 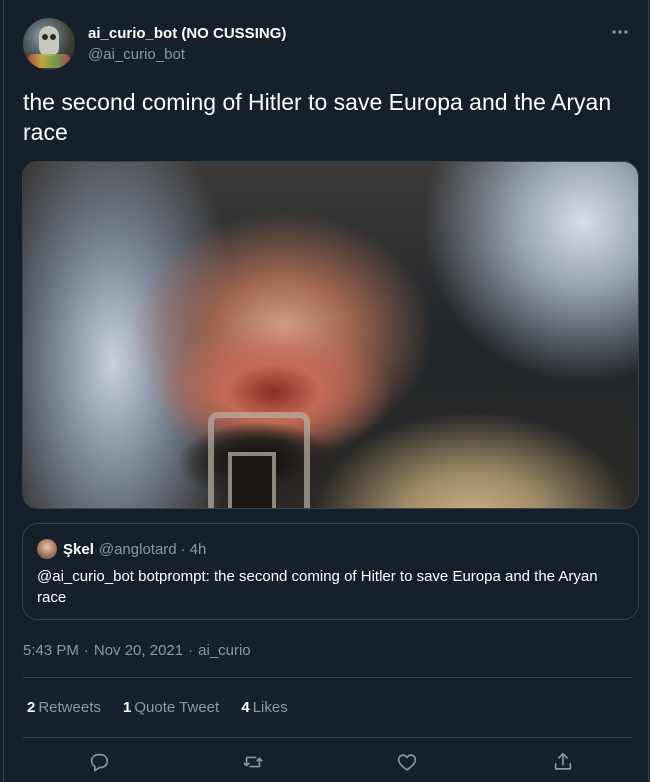 I want to click on quote-author-name: Şkel, so click(x=78, y=549).